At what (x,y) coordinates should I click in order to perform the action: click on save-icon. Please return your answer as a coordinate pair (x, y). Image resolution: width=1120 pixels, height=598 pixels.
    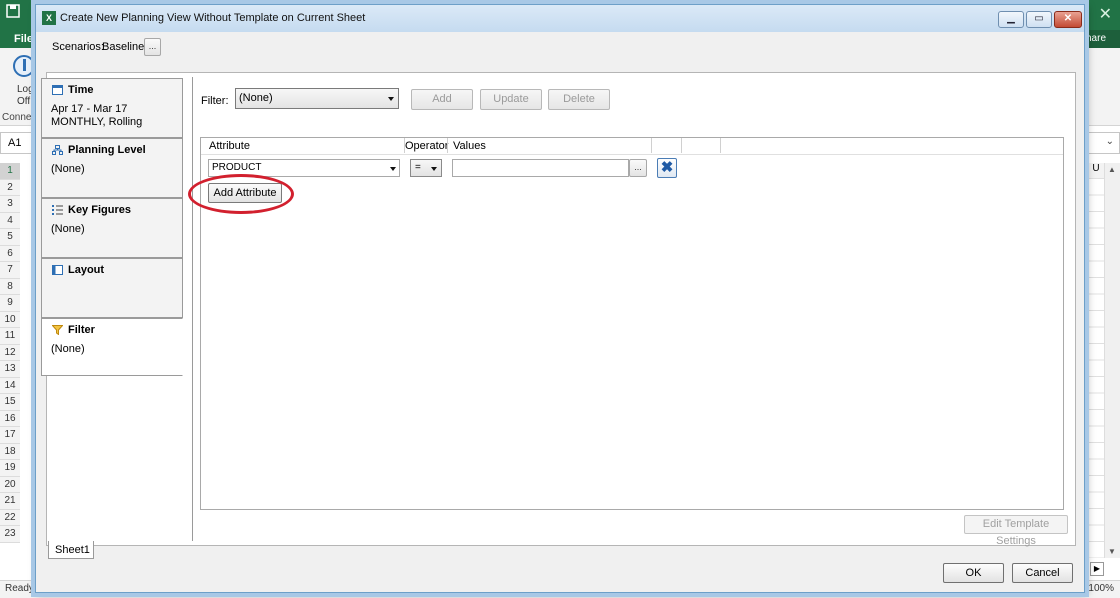
    Looking at the image, I should click on (13, 13).